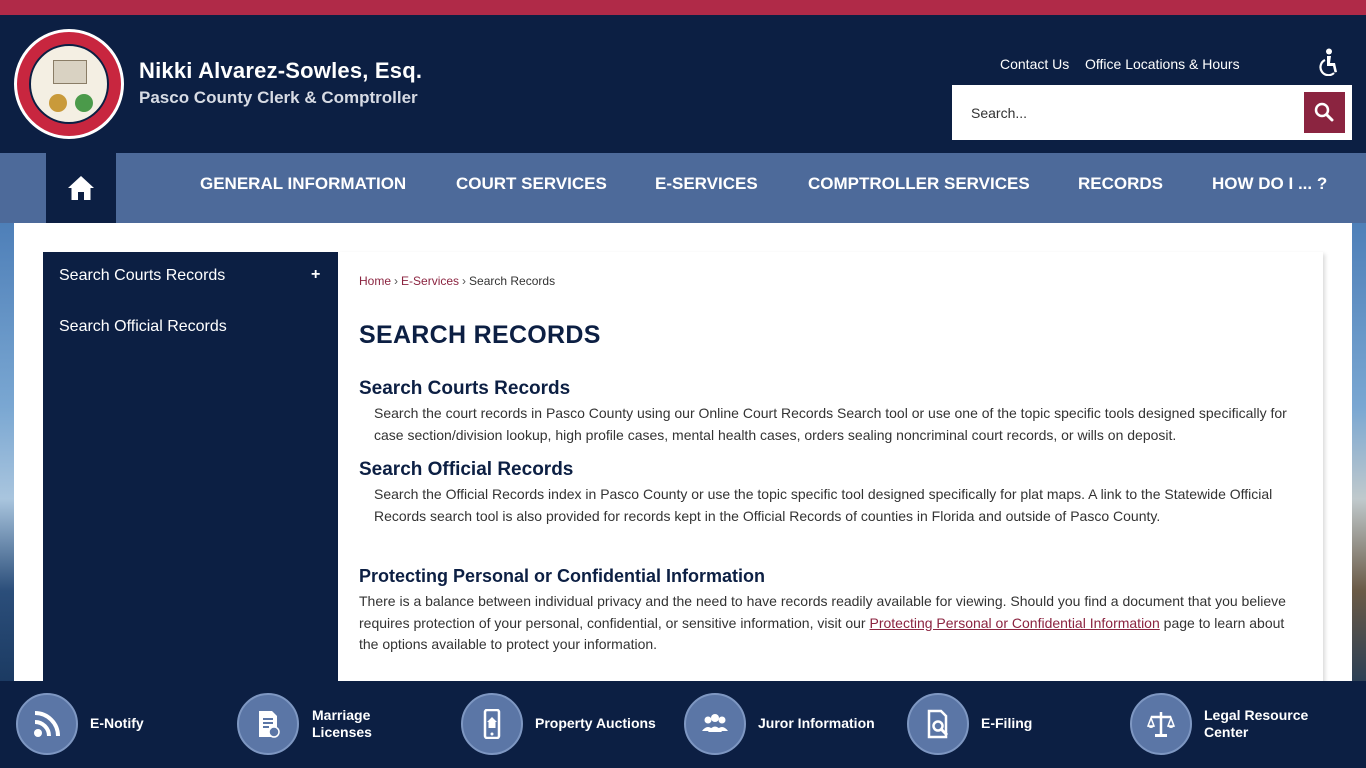  I want to click on section-heading-courts: Search Courts Records, so click(464, 389).